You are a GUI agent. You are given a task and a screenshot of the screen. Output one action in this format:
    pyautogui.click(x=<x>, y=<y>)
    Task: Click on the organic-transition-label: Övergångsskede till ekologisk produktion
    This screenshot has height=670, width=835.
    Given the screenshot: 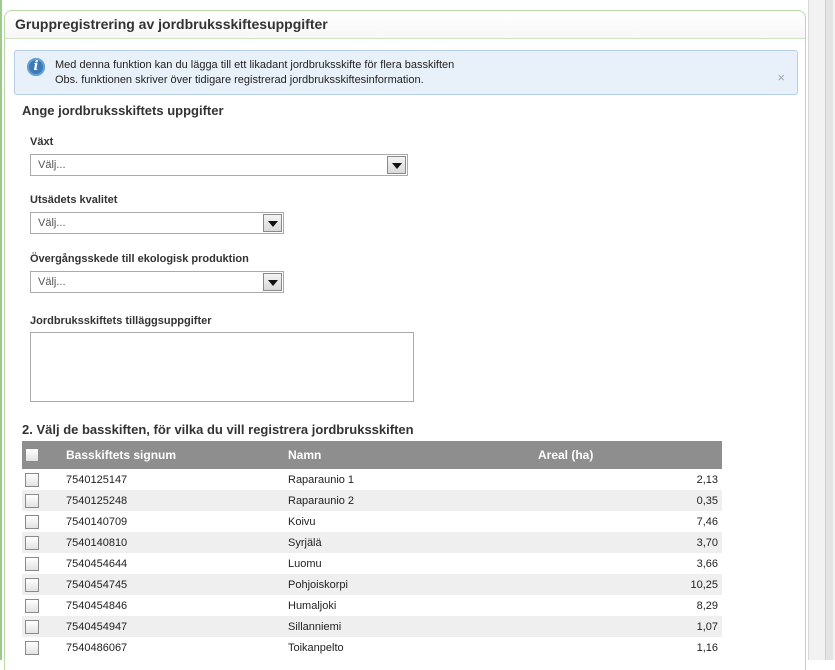 What is the action you would take?
    pyautogui.click(x=139, y=259)
    